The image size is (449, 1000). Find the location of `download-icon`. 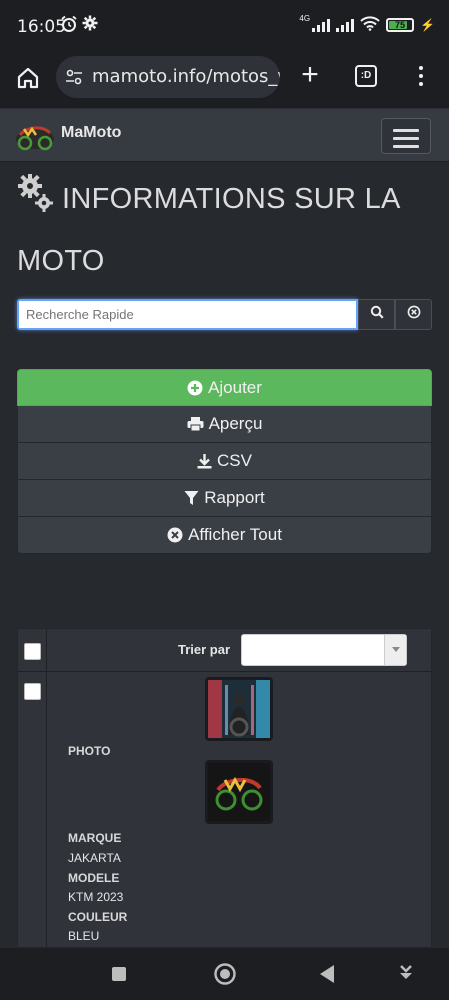

download-icon is located at coordinates (204, 461).